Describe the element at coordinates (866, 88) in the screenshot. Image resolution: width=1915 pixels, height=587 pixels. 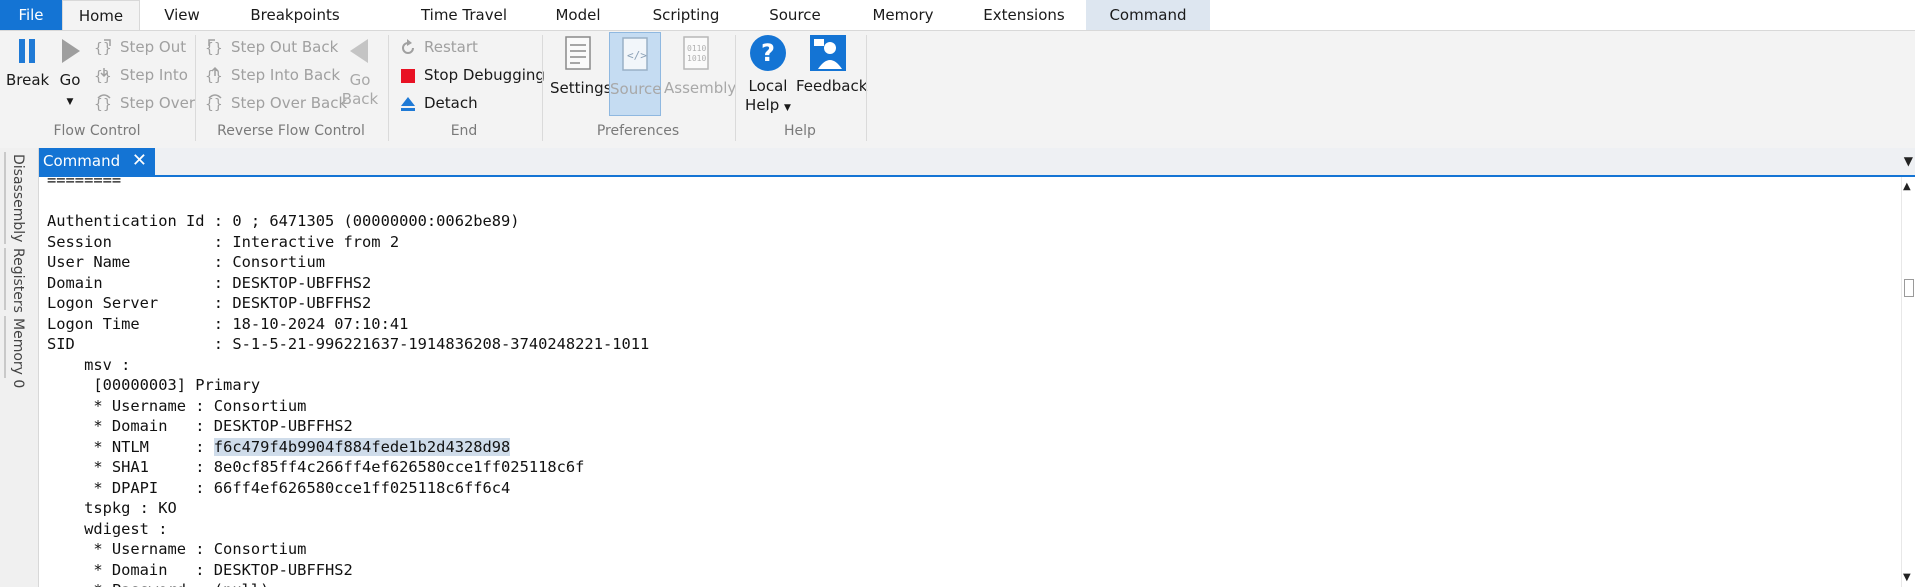
I see `group-separator` at that location.